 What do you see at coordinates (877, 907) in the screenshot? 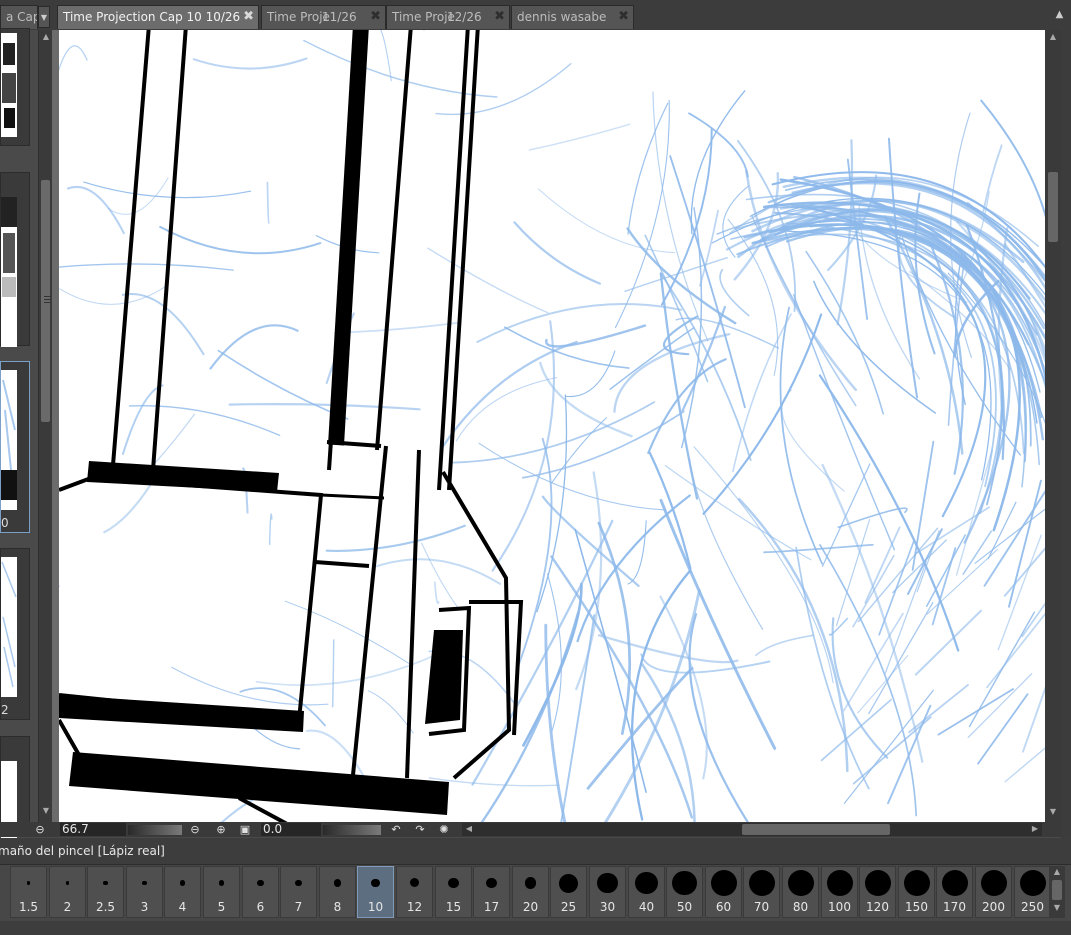
I see `brush-size-label: 120` at bounding box center [877, 907].